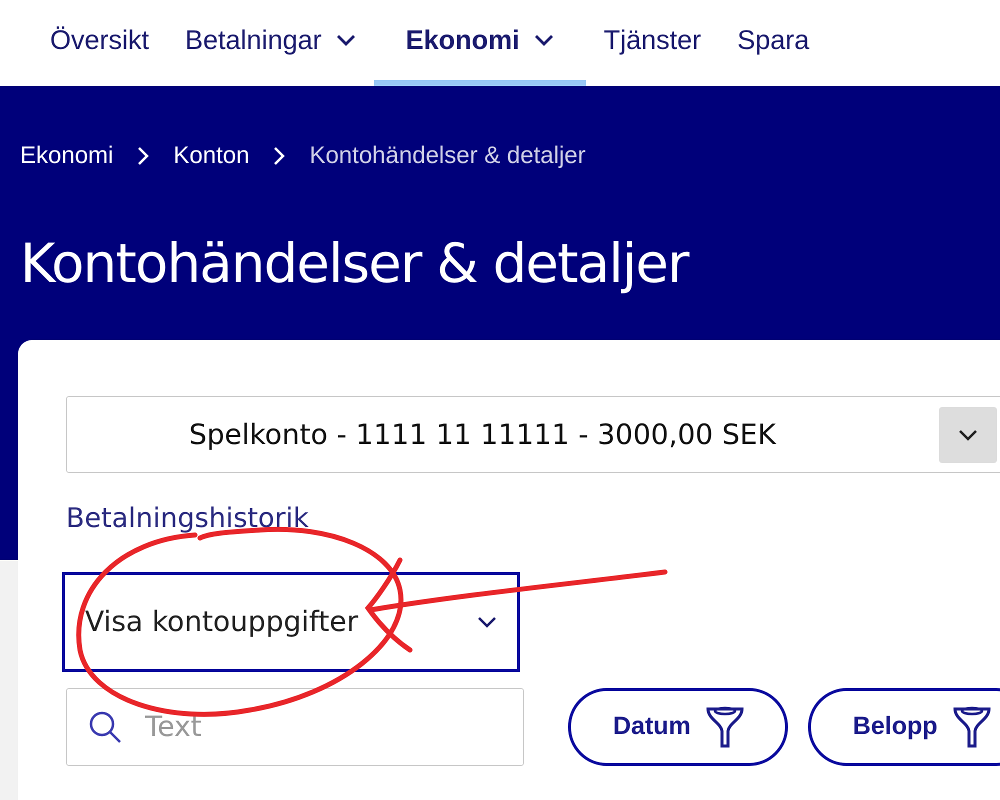  I want to click on filter-button: Datum, so click(678, 727).